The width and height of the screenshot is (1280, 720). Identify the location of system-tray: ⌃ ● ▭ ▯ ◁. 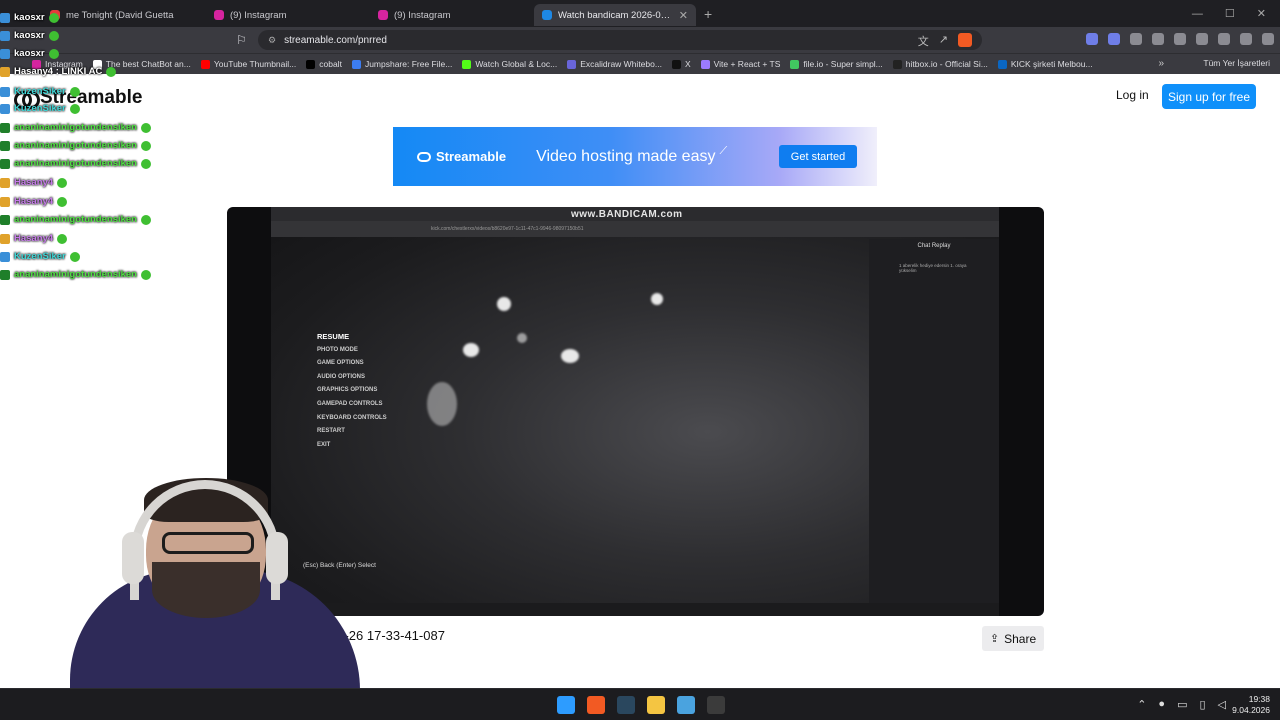
(1181, 704).